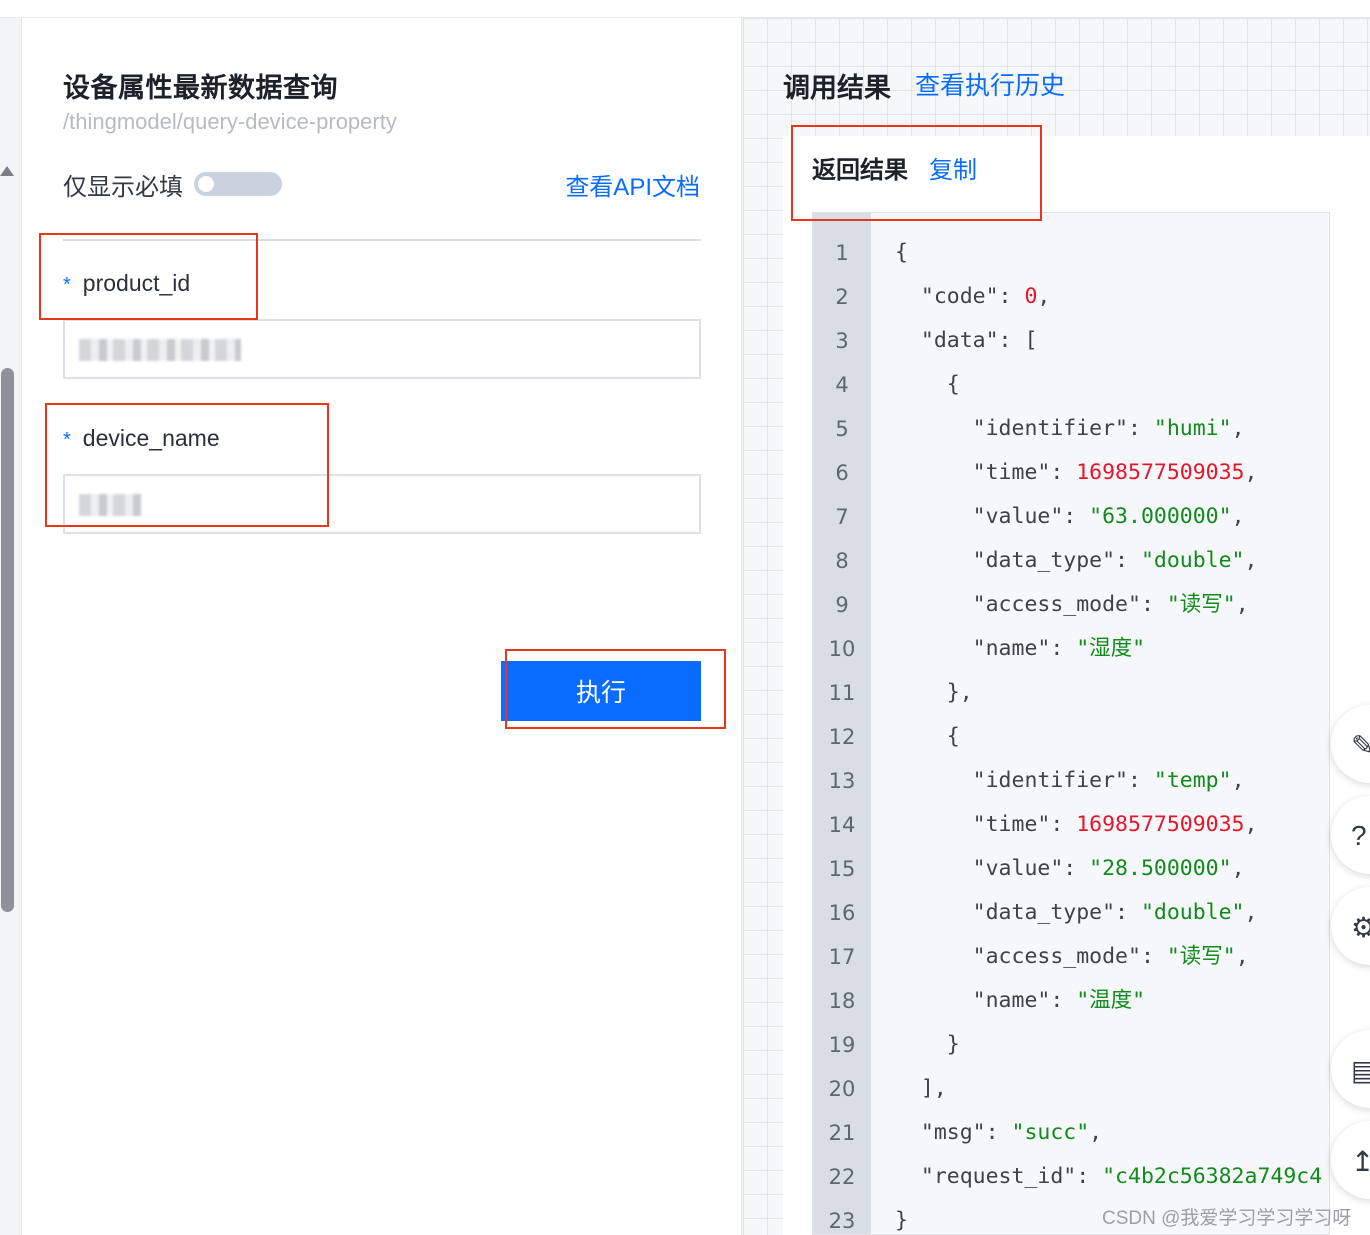  I want to click on code-line: 11 },, so click(1071, 693).